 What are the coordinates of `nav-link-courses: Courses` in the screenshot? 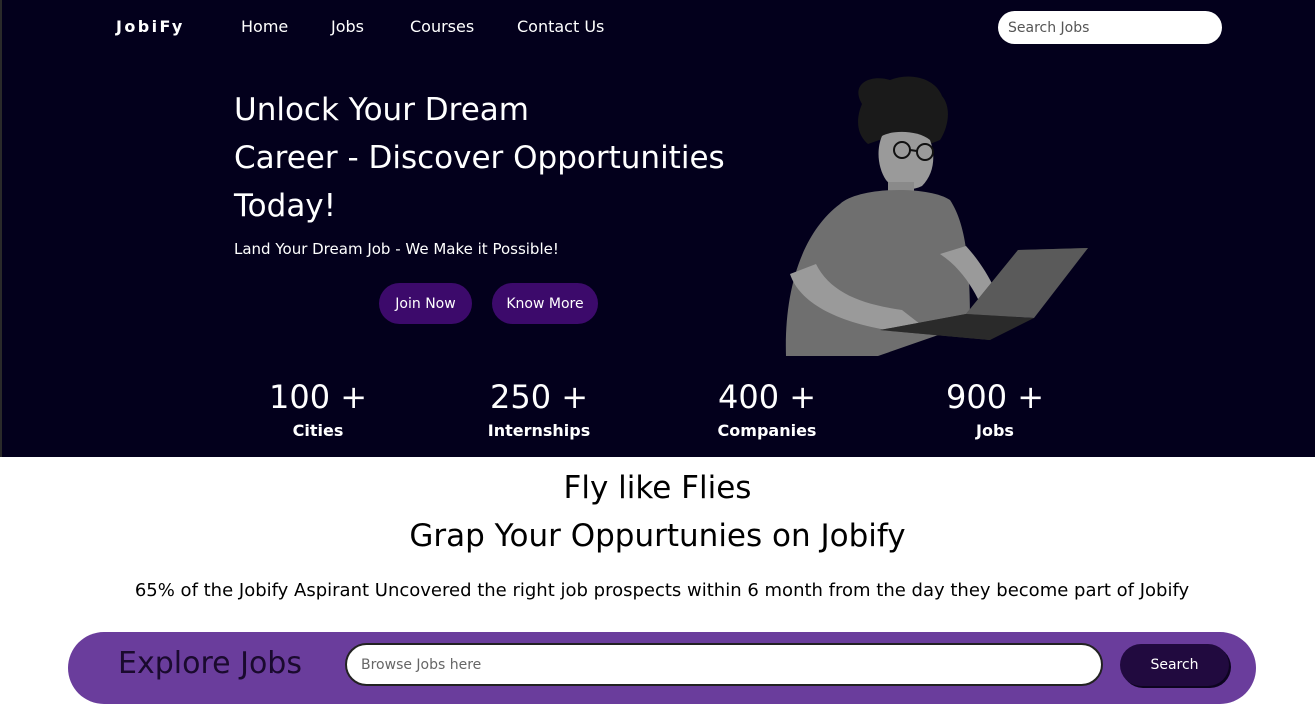 It's located at (442, 26).